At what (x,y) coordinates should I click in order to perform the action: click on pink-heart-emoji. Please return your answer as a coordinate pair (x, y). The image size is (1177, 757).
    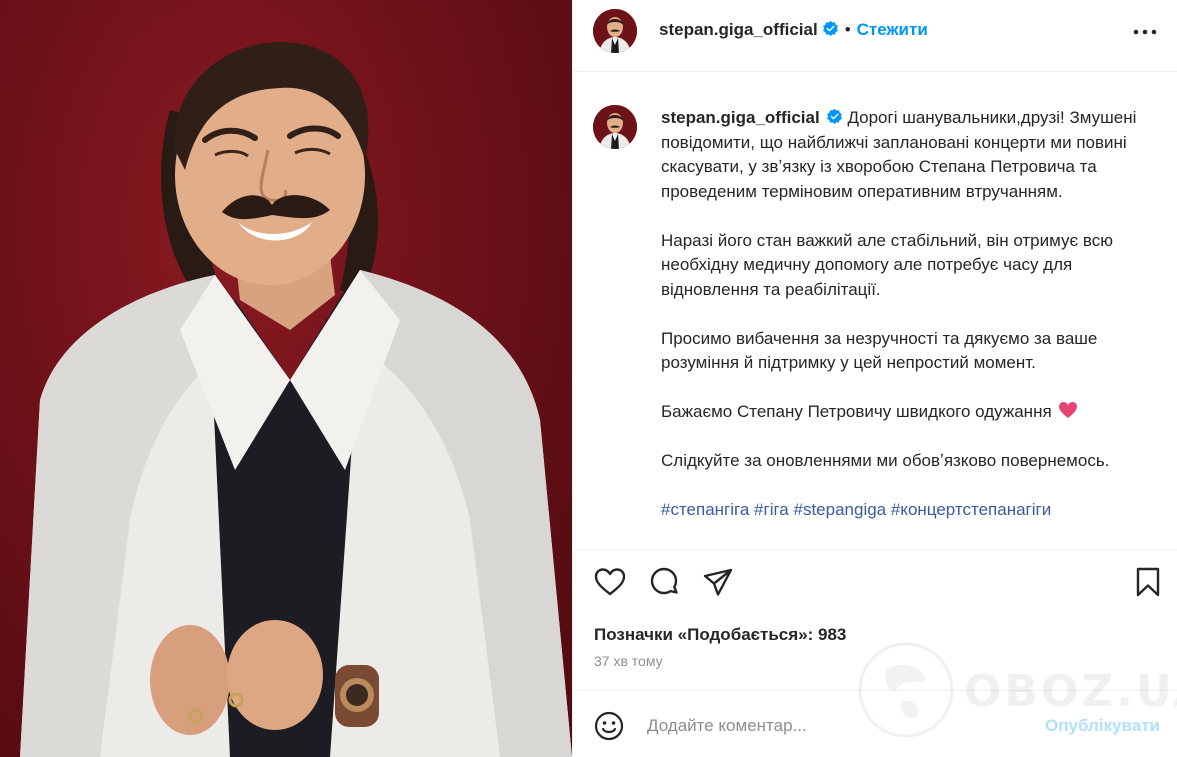
    Looking at the image, I should click on (1067, 410).